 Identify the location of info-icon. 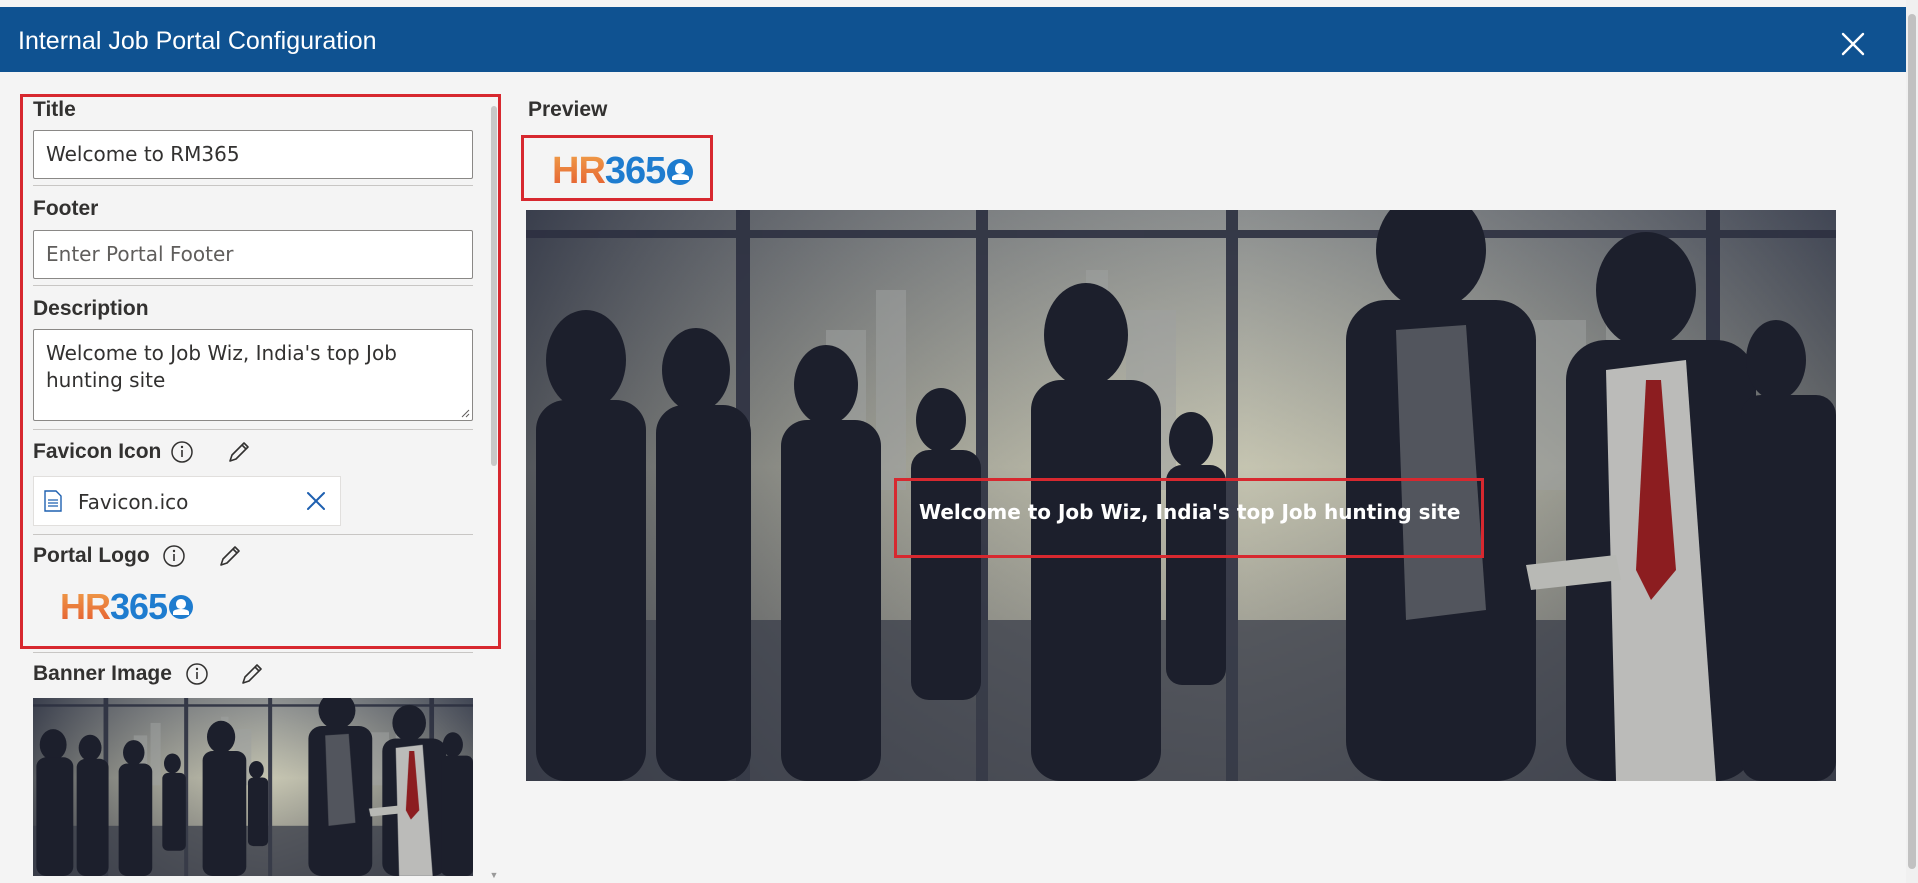
(197, 674).